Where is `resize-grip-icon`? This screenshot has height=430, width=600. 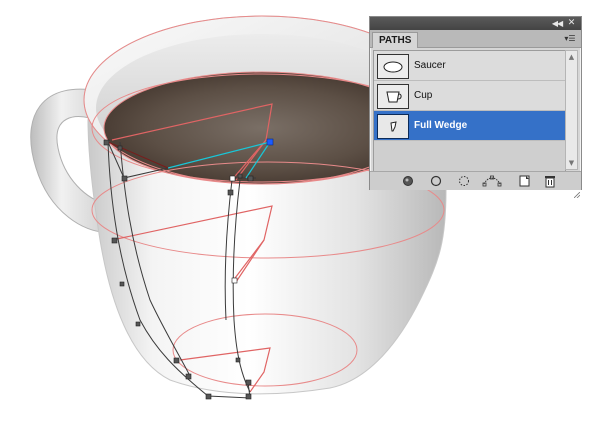 resize-grip-icon is located at coordinates (577, 191).